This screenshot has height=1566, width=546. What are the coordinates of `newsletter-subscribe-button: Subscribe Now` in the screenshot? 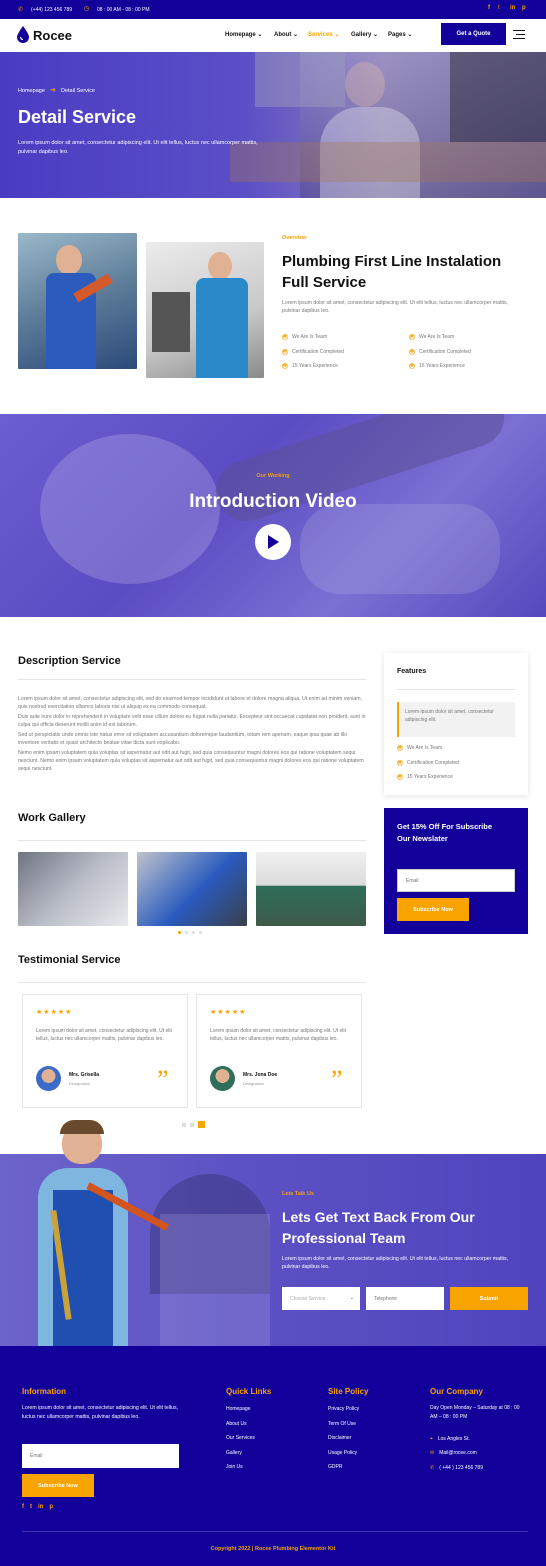 It's located at (433, 909).